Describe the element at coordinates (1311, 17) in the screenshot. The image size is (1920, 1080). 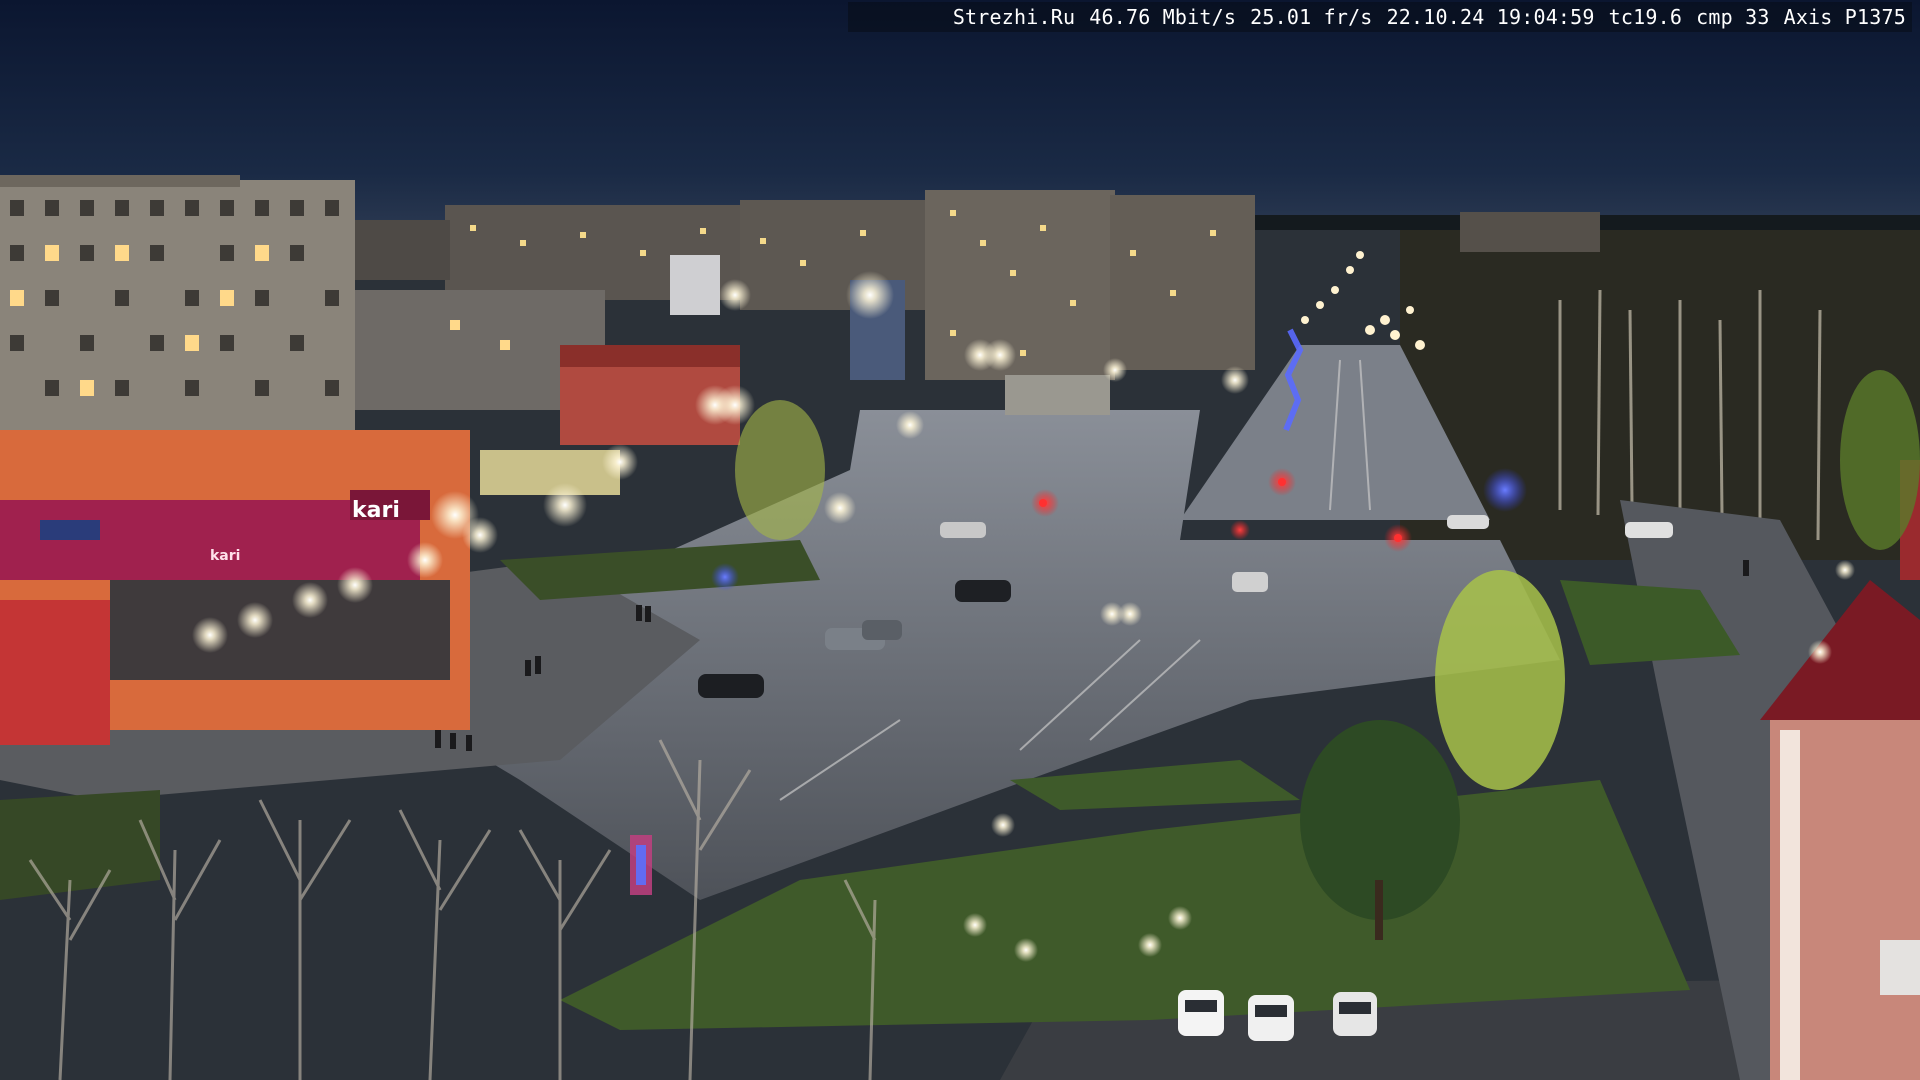
I see `osd-framerate: 25.01 fr/s` at that location.